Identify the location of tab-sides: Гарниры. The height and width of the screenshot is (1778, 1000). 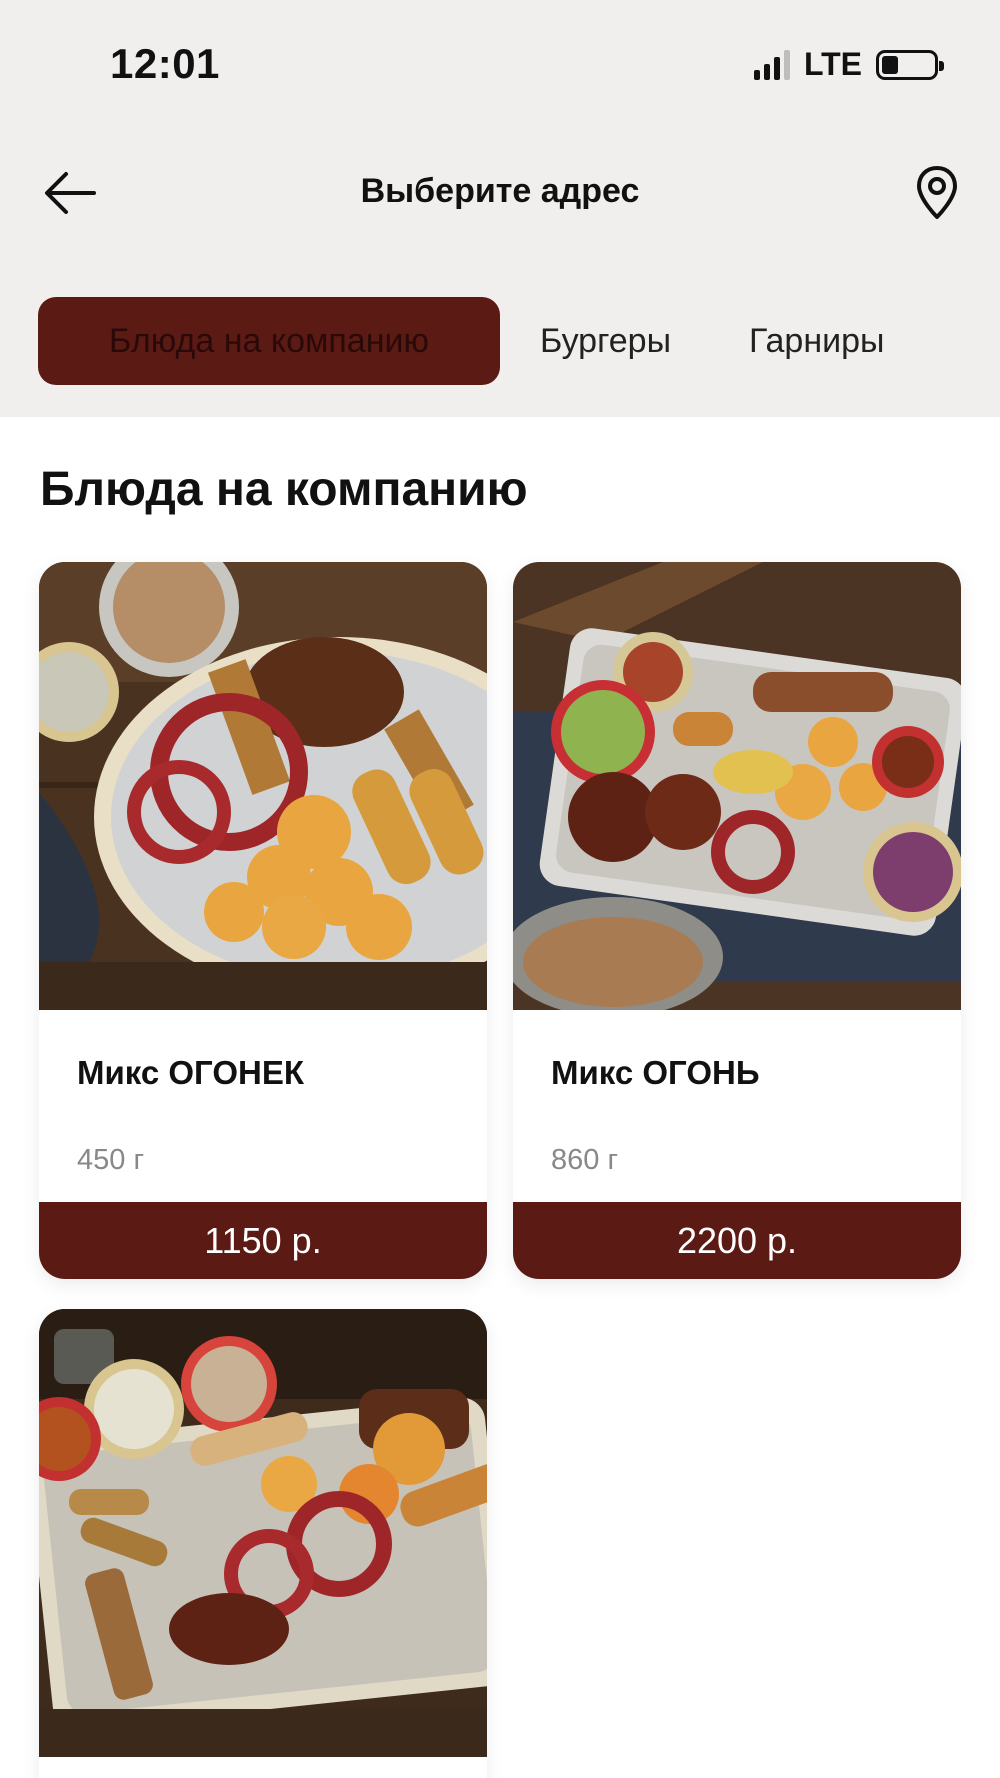
(816, 341).